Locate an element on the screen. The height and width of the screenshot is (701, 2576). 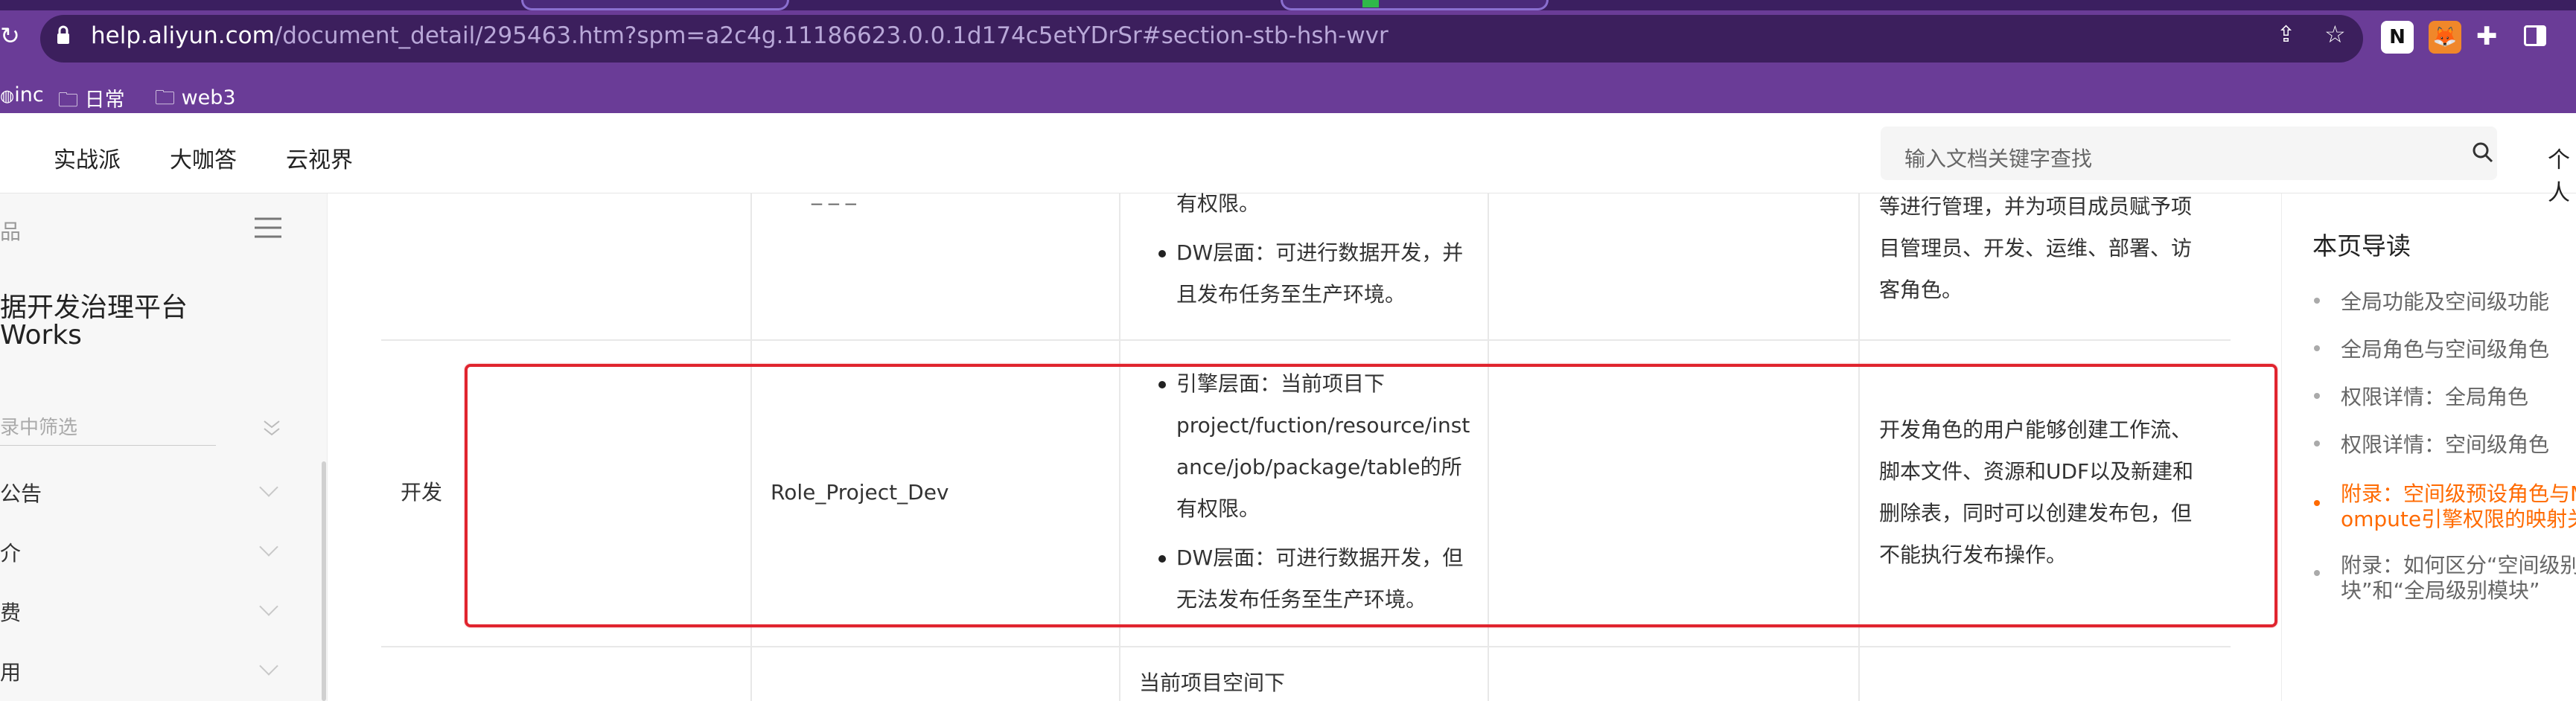
sidebar-item-intro: 介 is located at coordinates (10, 552).